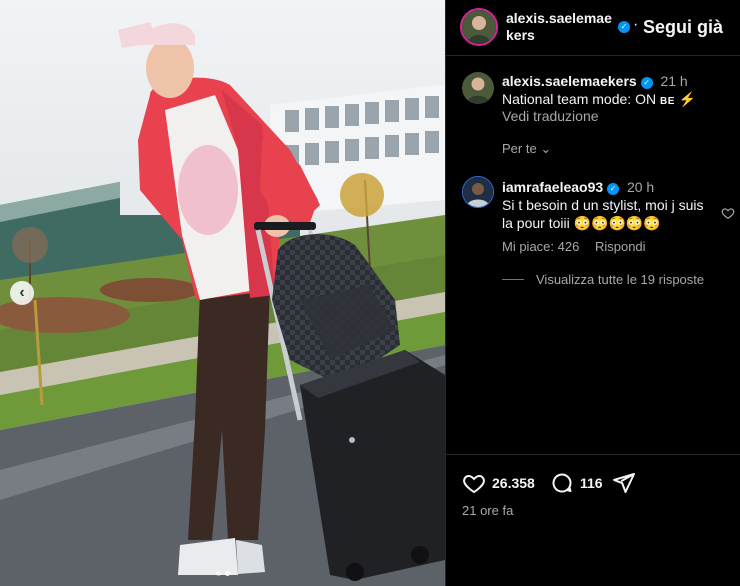  I want to click on view-replies-button: Visualizza tutte le 19 risposte, so click(603, 279).